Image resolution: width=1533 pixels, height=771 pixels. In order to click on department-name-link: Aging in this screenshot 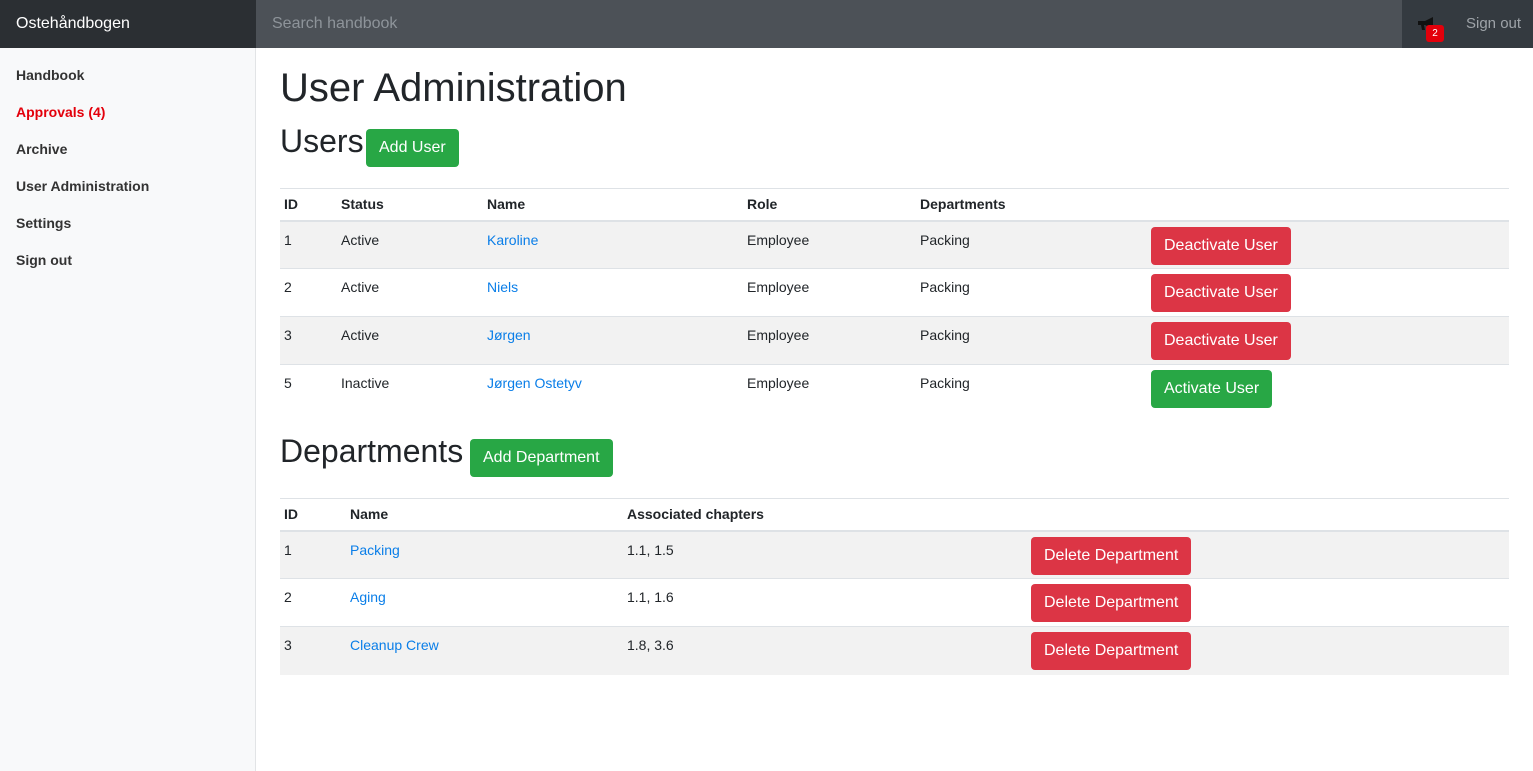, I will do `click(368, 597)`.